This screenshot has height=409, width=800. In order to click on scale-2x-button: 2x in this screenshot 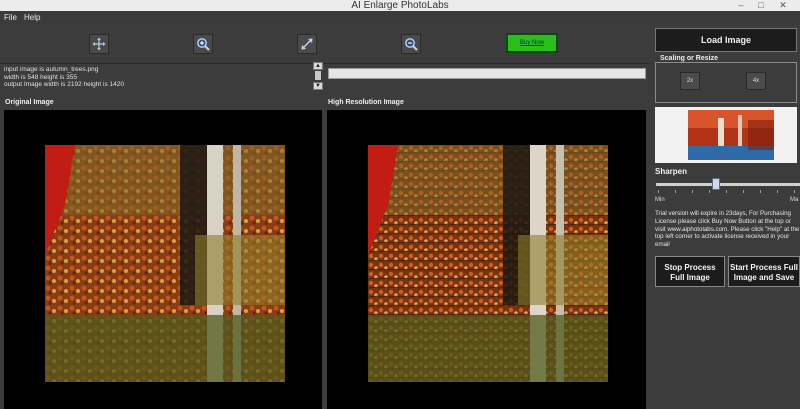, I will do `click(690, 81)`.